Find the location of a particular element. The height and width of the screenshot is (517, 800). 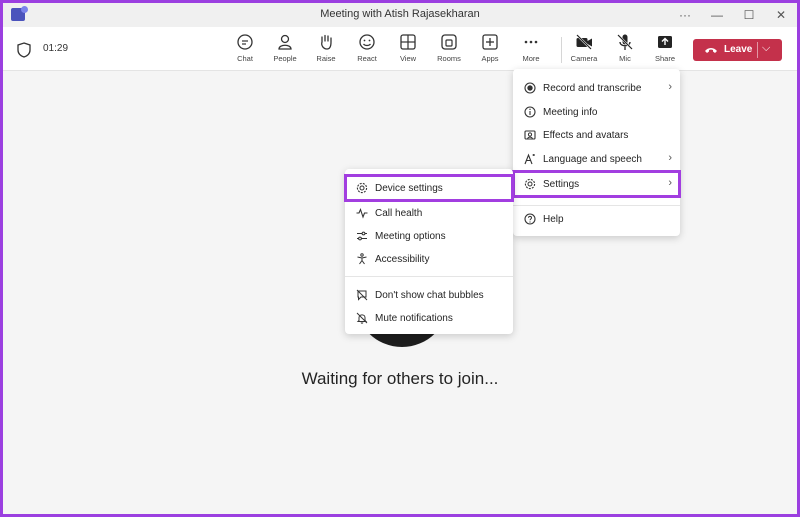

menu-item-label: Don't show chat bubbles is located at coordinates (429, 295).